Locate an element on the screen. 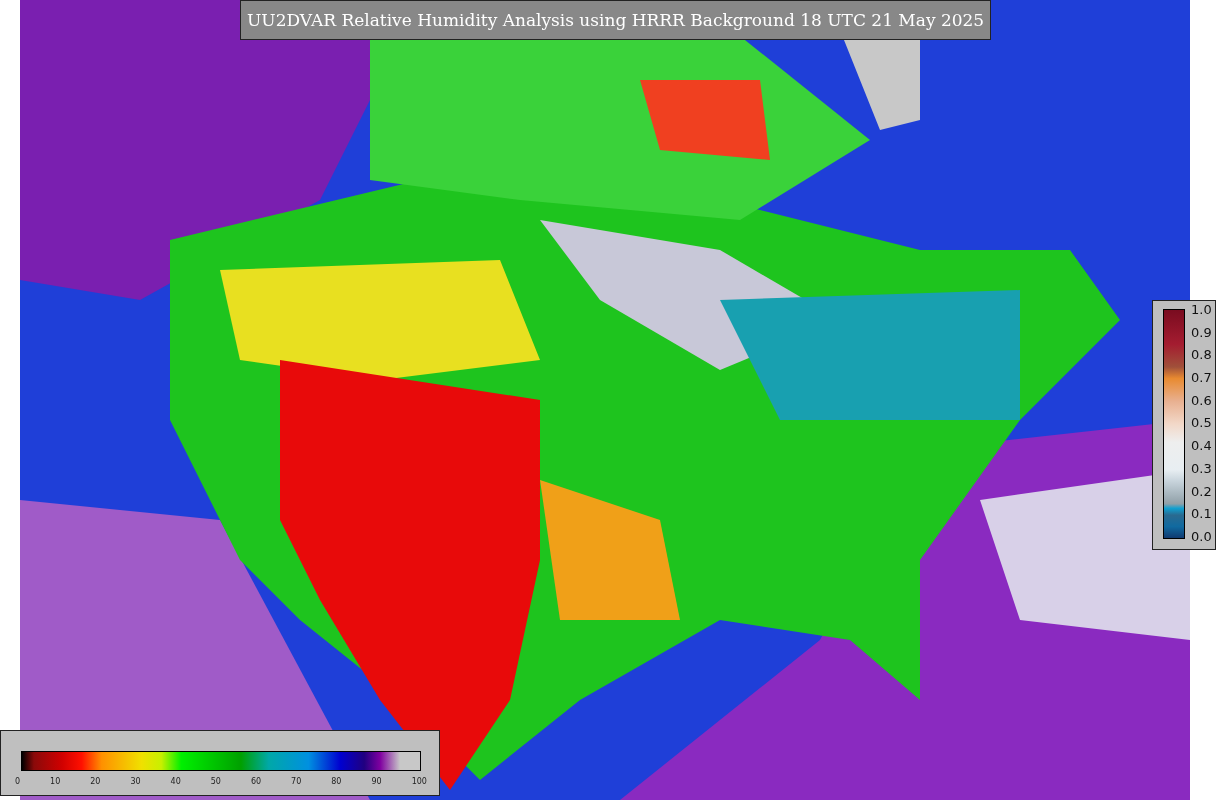  colorbar-label: 0.6 is located at coordinates (1201, 400).